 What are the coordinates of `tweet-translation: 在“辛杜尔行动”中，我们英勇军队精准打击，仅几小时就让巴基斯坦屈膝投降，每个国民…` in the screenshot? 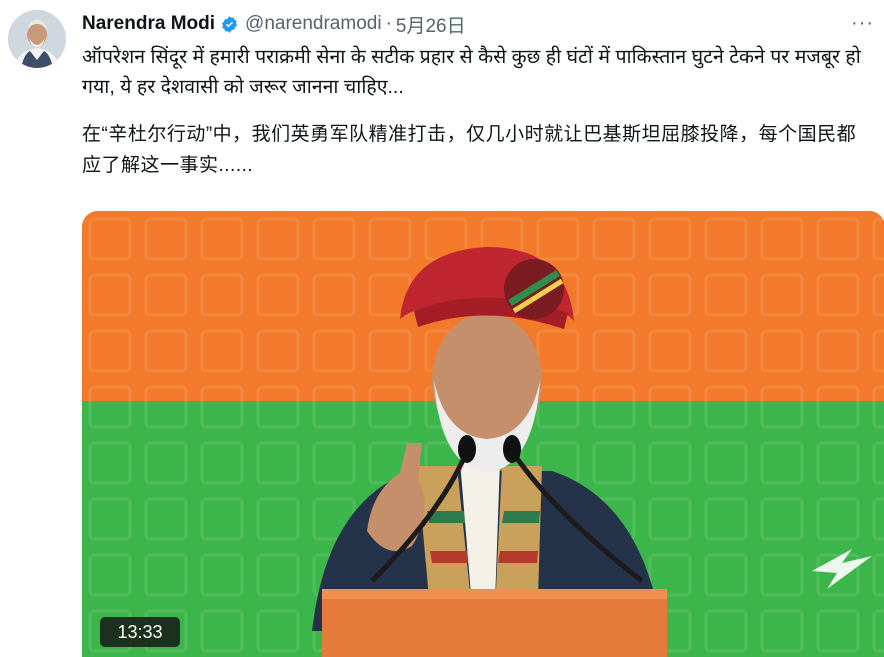 It's located at (469, 150).